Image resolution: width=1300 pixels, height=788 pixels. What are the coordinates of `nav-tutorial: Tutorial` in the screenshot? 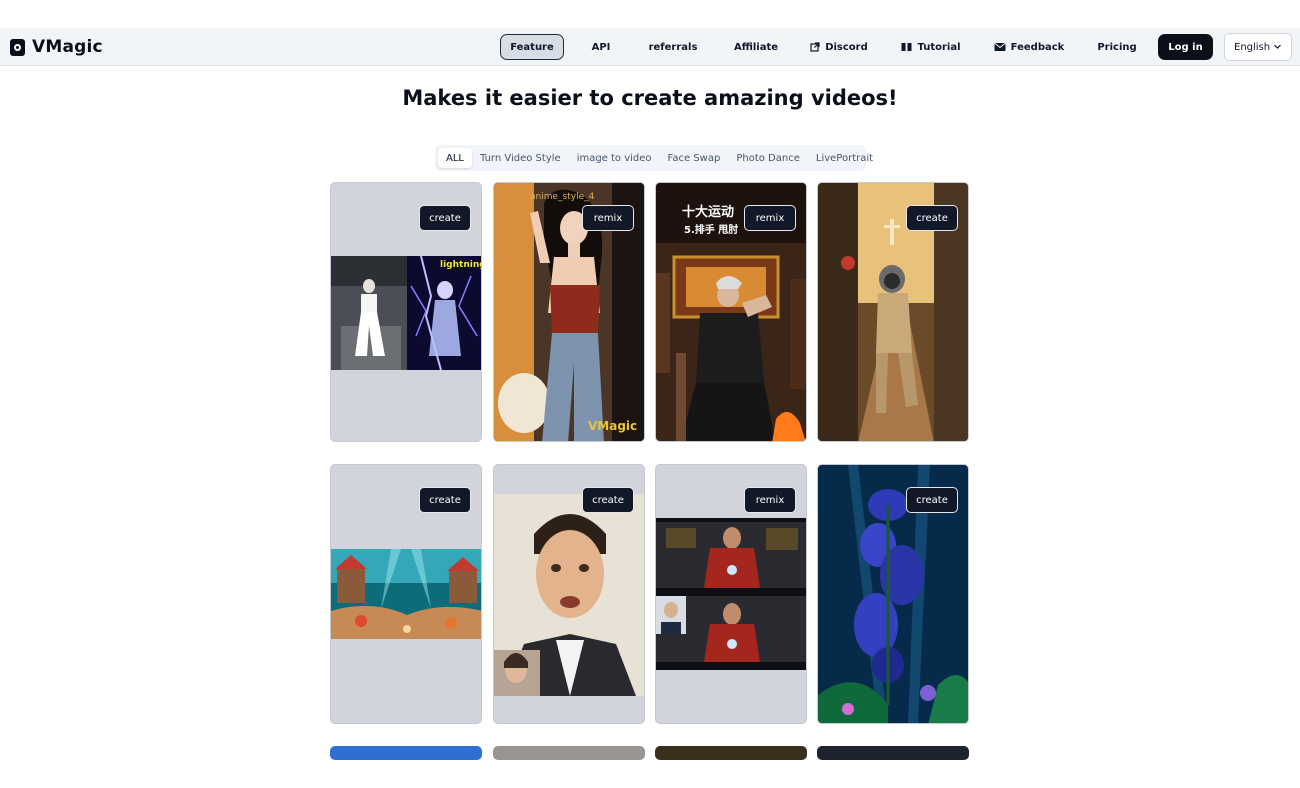 It's located at (931, 47).